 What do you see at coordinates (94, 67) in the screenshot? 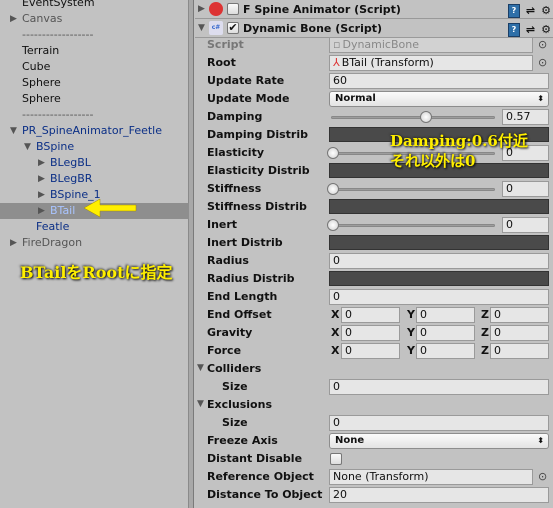
I see `hierarchy-item: Cube` at bounding box center [94, 67].